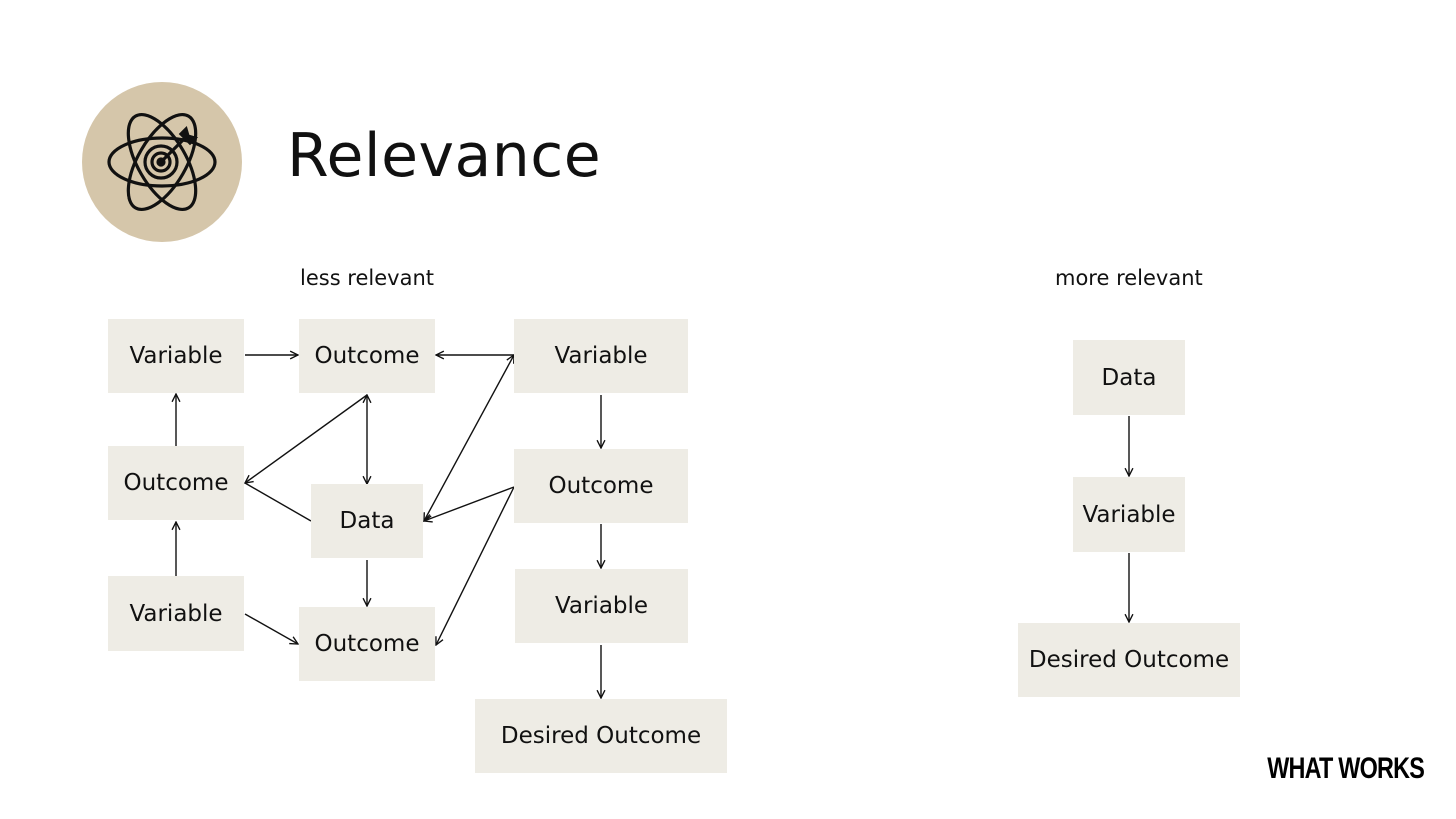 The height and width of the screenshot is (819, 1456). I want to click on brand-logo: WHAT WORKS, so click(1346, 768).